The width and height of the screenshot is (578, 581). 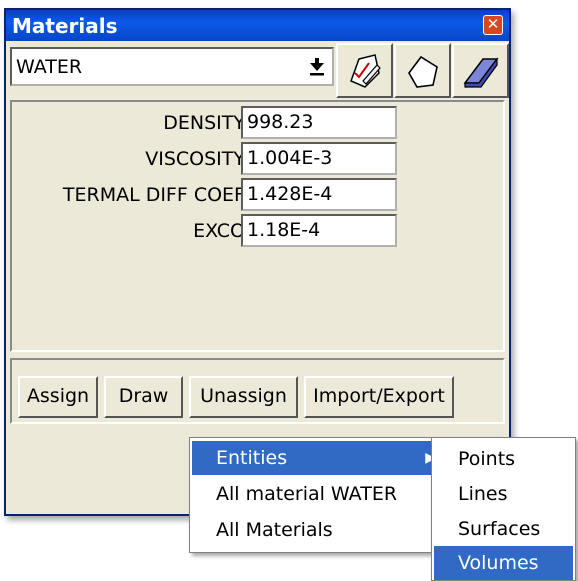 What do you see at coordinates (153, 195) in the screenshot?
I see `property-label: TERMAL DIFF COEF` at bounding box center [153, 195].